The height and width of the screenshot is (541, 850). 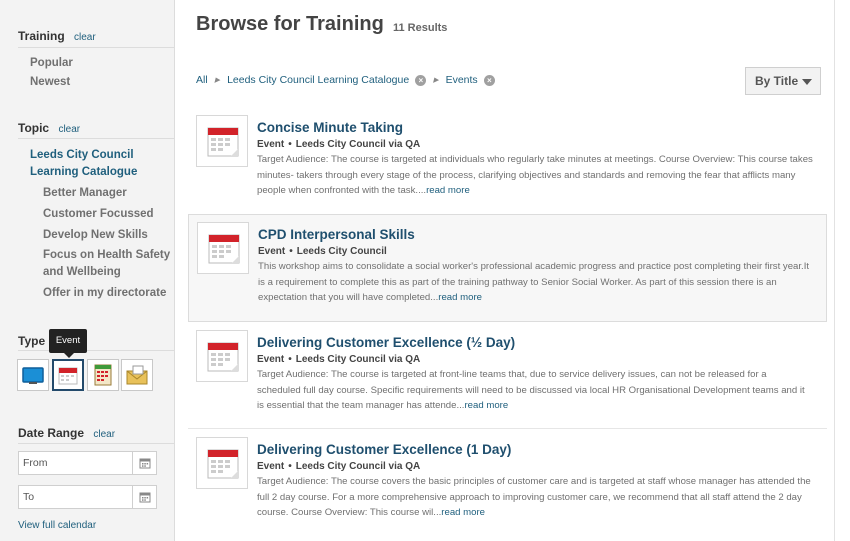 I want to click on result-title: CPD Interpersonal Skills, so click(x=336, y=234).